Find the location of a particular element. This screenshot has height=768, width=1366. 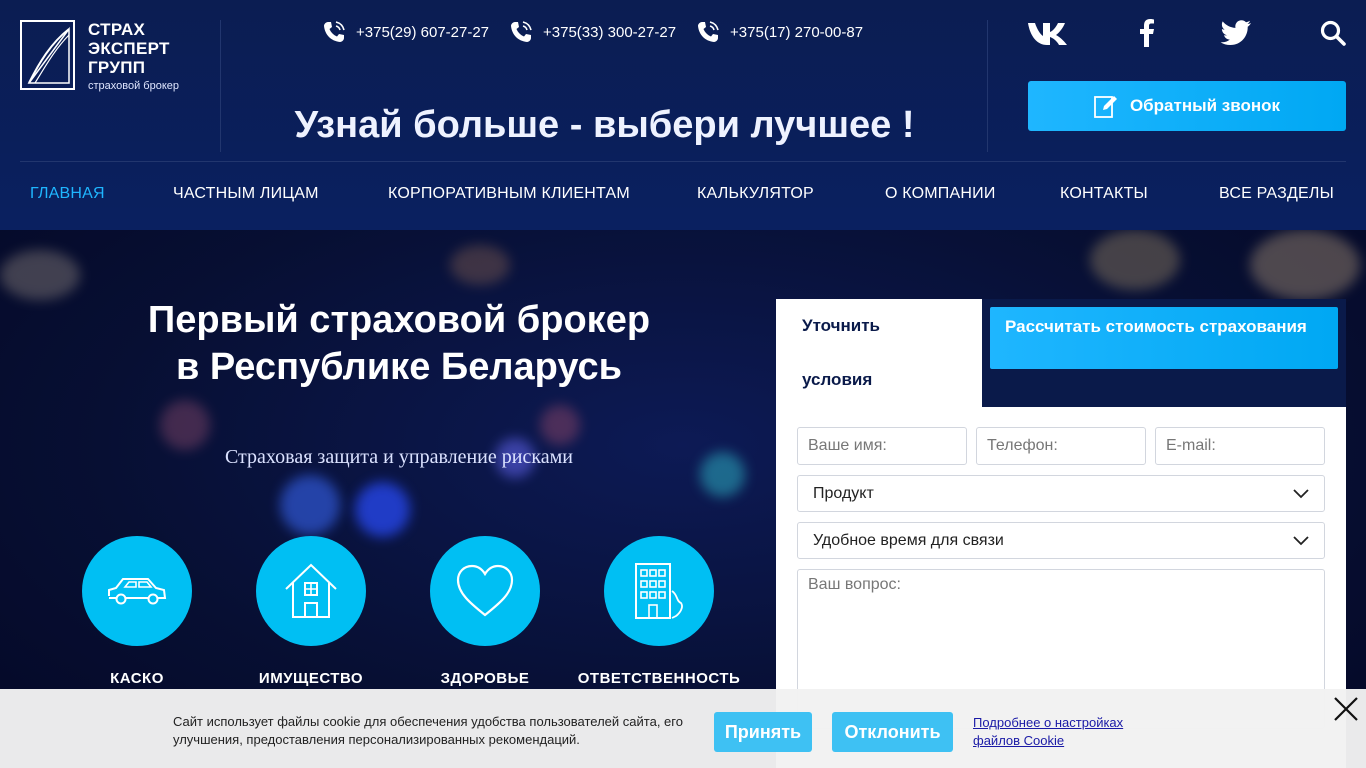

product-select: Продукт is located at coordinates (1061, 493).